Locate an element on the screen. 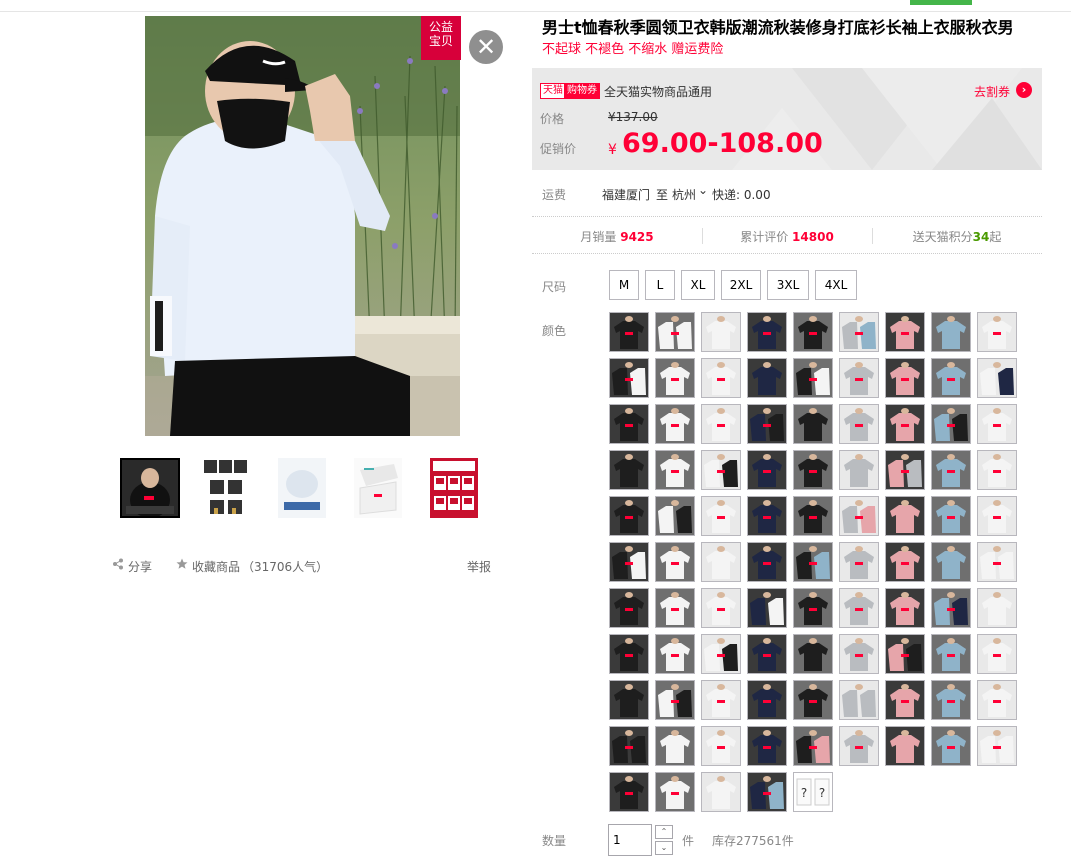 The height and width of the screenshot is (859, 1071). ship-to-select: 杭州 is located at coordinates (684, 194).